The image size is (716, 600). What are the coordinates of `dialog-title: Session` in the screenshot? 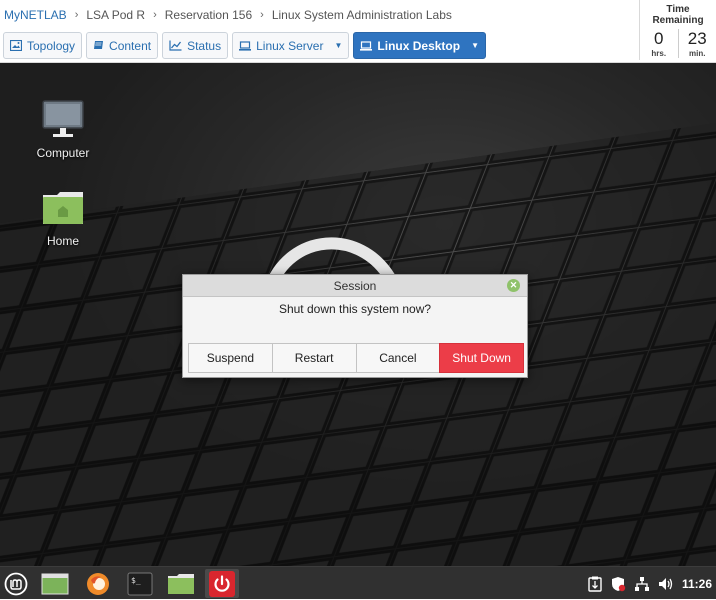 It's located at (355, 286).